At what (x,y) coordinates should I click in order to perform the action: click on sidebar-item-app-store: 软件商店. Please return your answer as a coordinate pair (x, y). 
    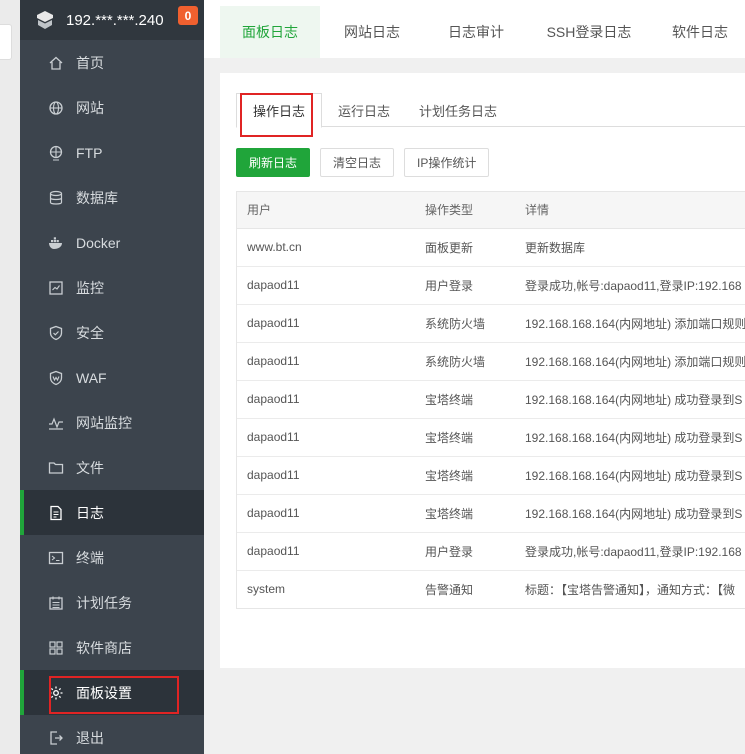
    Looking at the image, I should click on (112, 647).